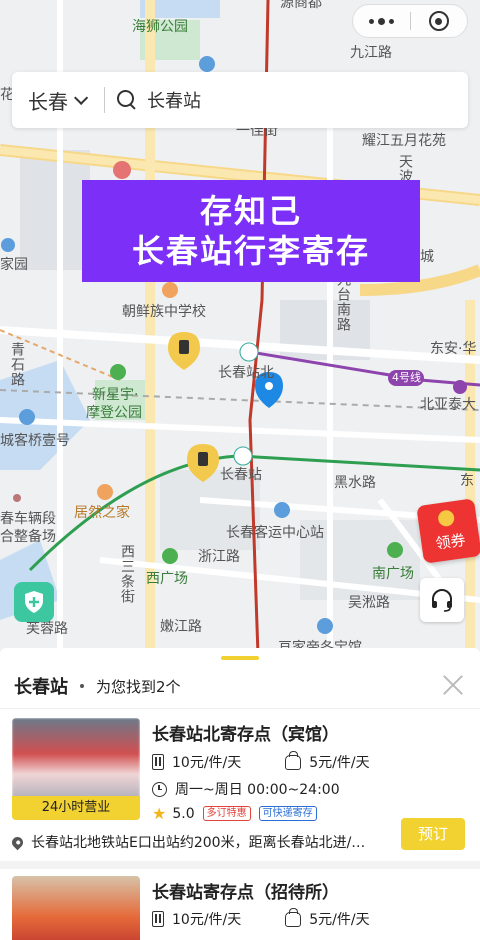 This screenshot has width=480, height=940. I want to click on sheet-title: 长春站, so click(41, 687).